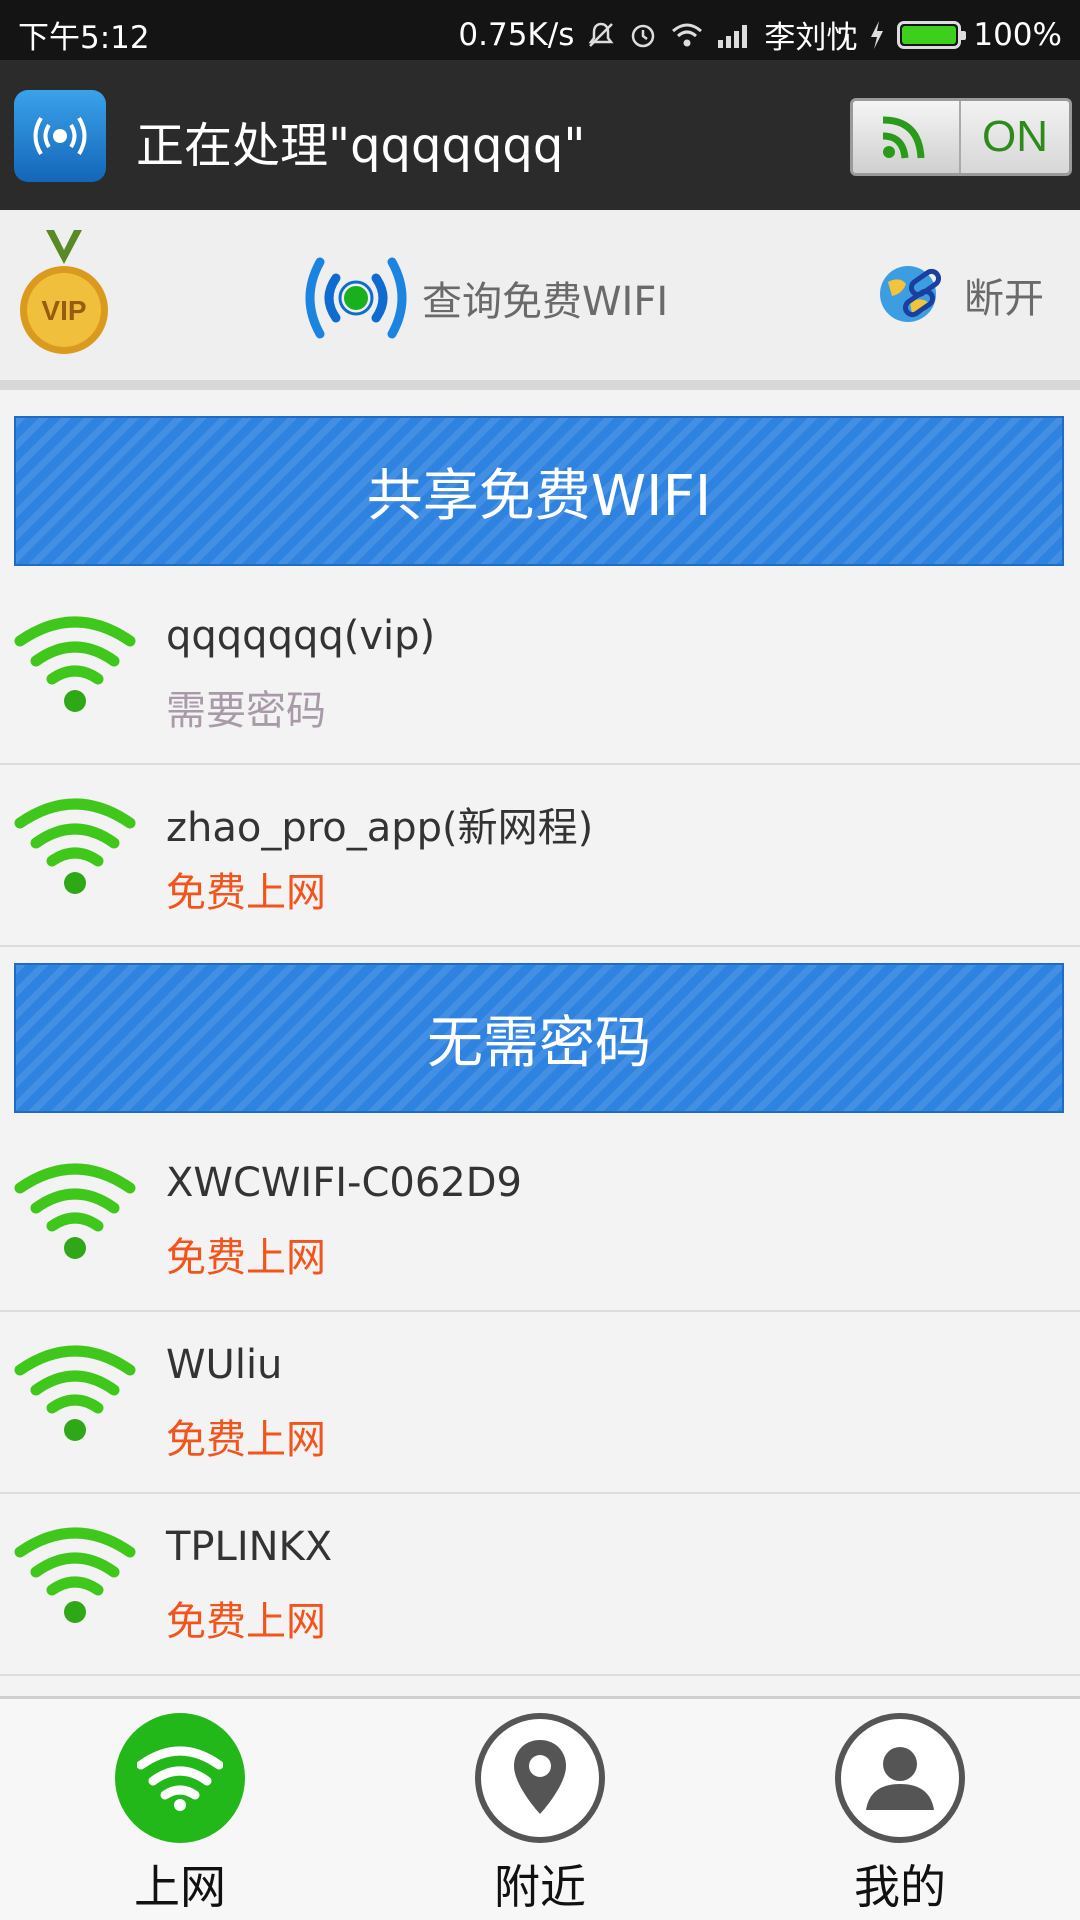 This screenshot has width=1080, height=1920. What do you see at coordinates (540, 674) in the screenshot?
I see `wifi-list-item: qqqqqqq(vip) 需要密码` at bounding box center [540, 674].